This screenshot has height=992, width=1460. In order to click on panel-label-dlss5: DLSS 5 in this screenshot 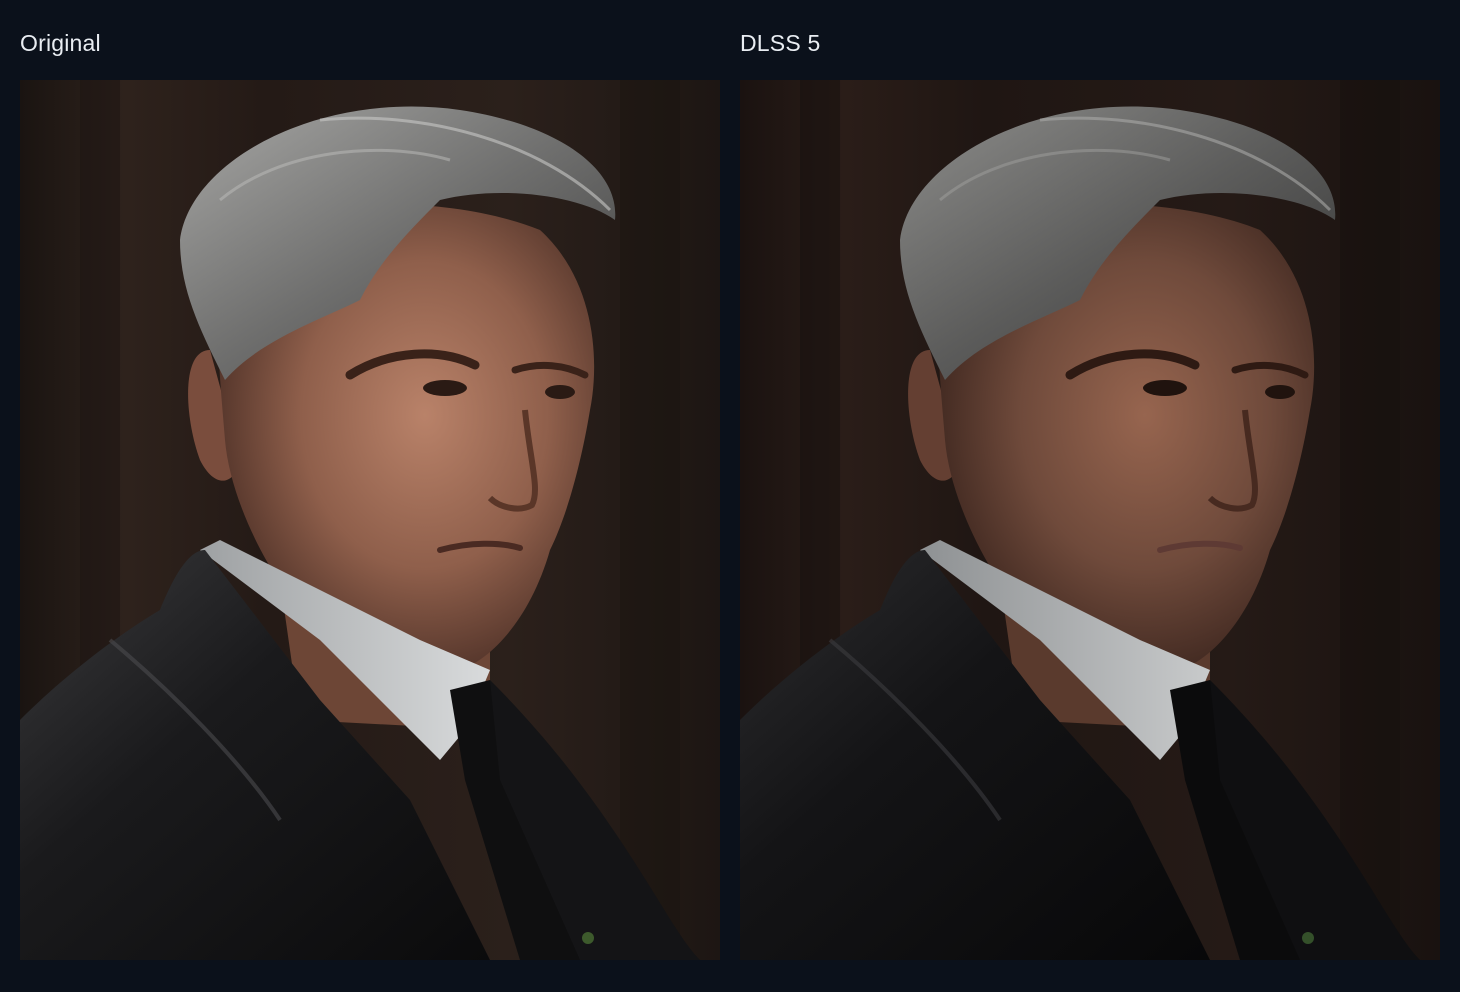, I will do `click(780, 43)`.